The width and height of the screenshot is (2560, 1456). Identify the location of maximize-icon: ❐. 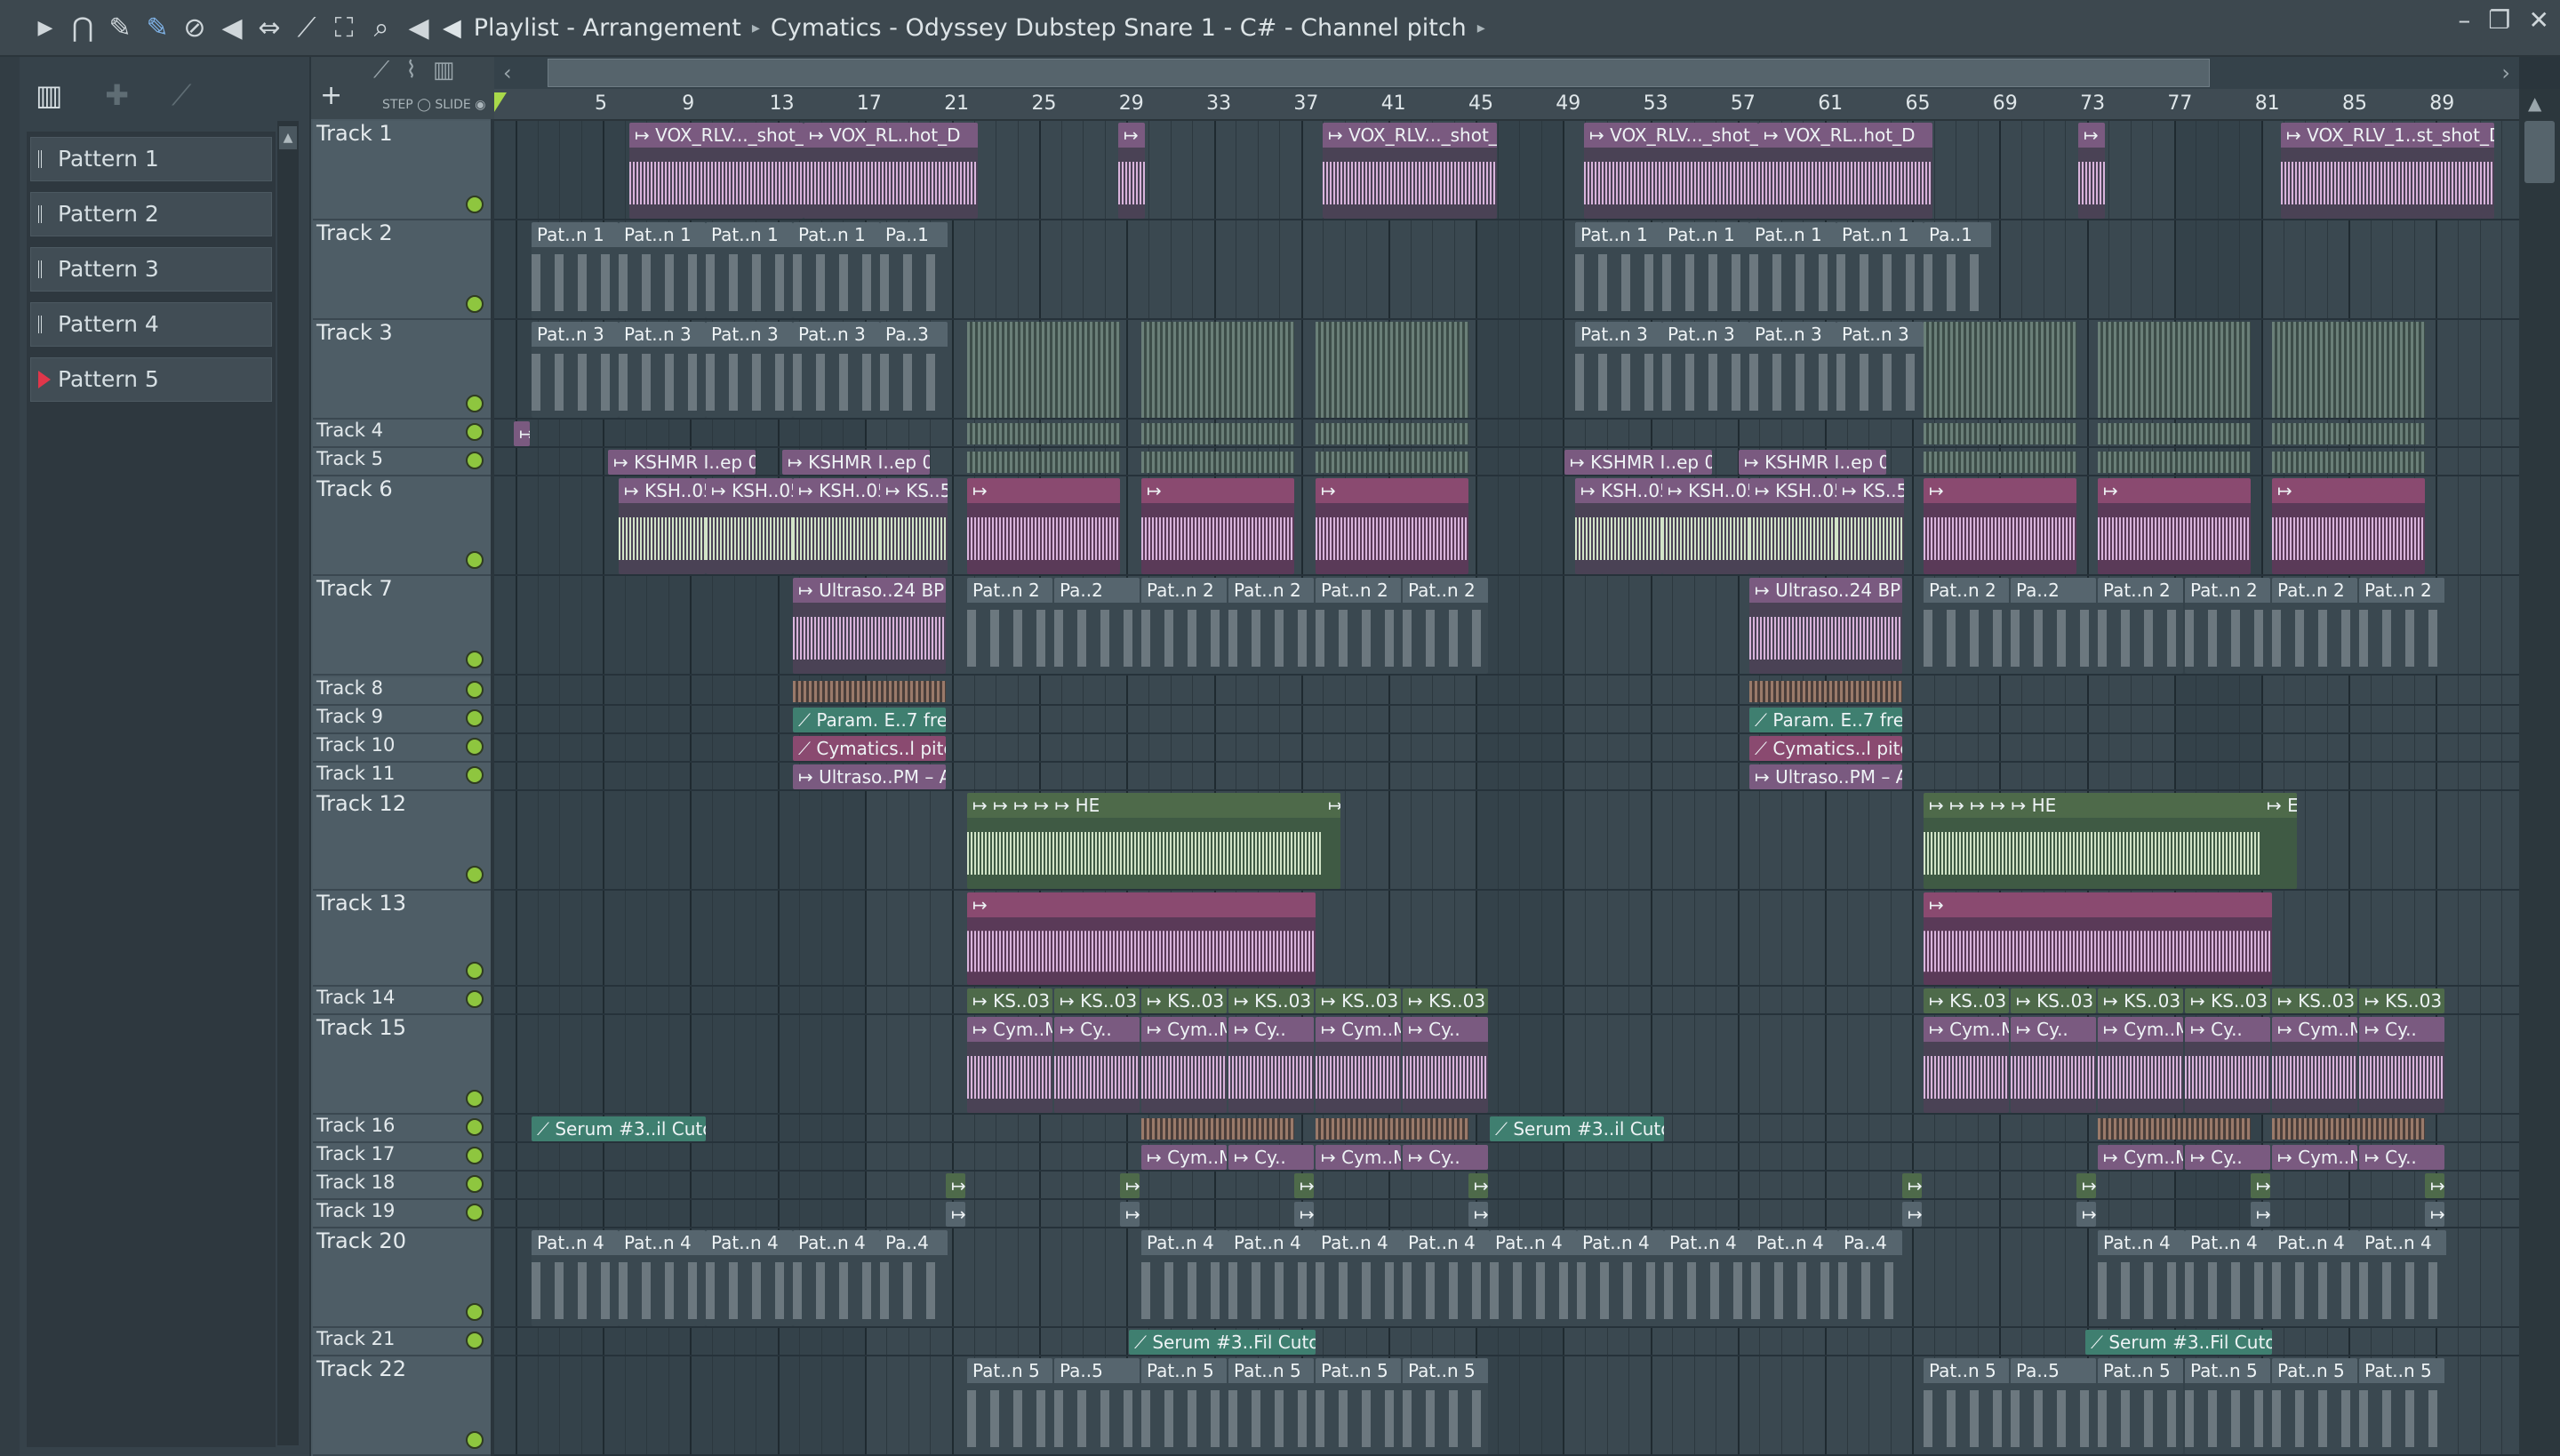
(2499, 20).